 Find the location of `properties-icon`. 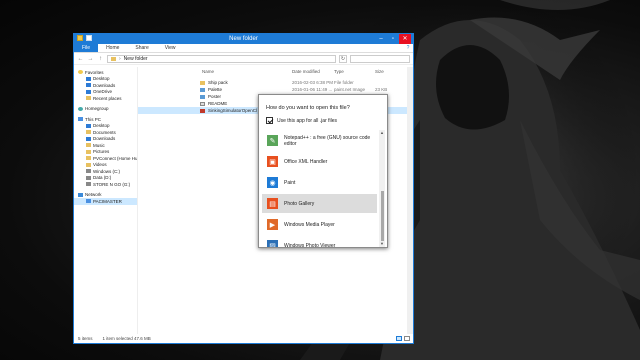

properties-icon is located at coordinates (89, 38).